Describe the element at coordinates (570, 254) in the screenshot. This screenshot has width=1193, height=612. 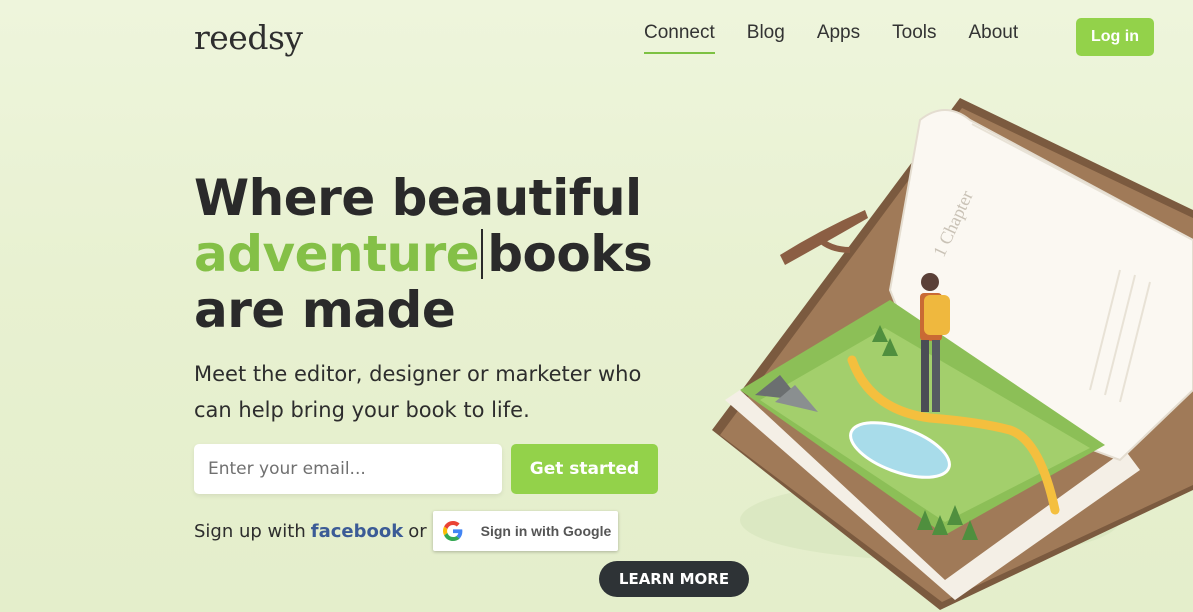
I see `headline-books-word: books` at that location.